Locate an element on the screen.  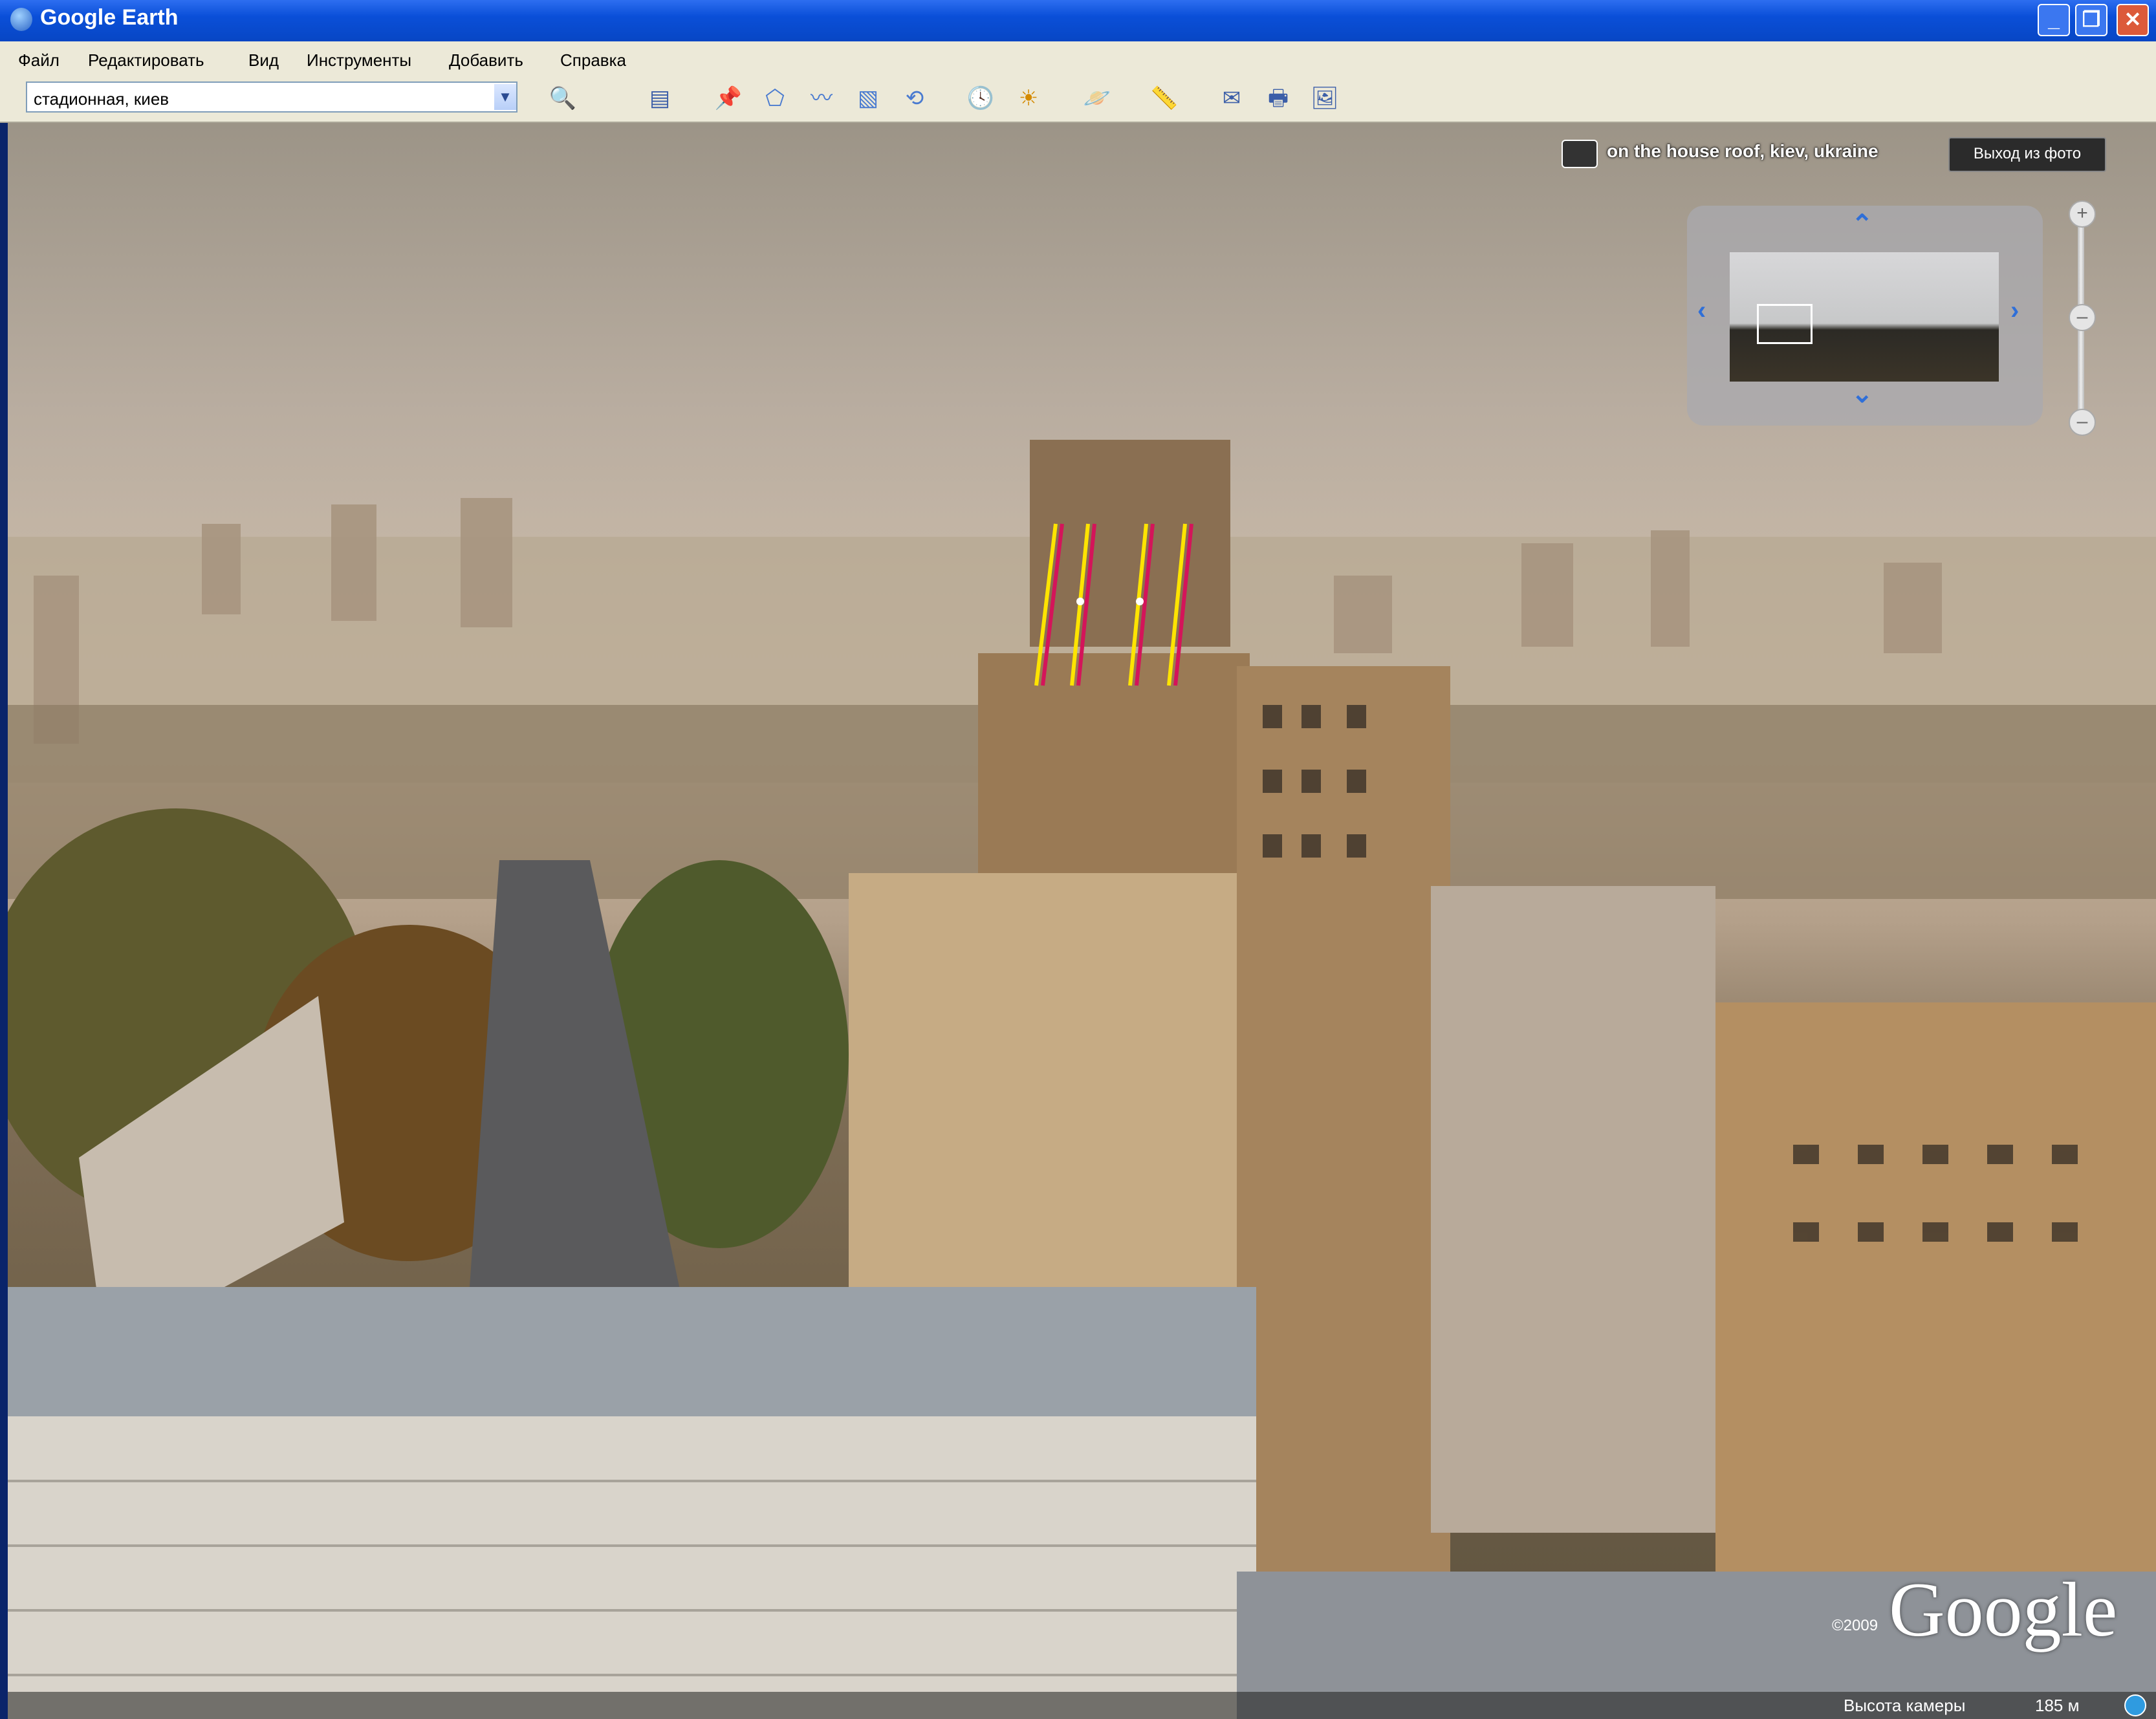
arrow-down-icon: ⌄ is located at coordinates (1862, 394).